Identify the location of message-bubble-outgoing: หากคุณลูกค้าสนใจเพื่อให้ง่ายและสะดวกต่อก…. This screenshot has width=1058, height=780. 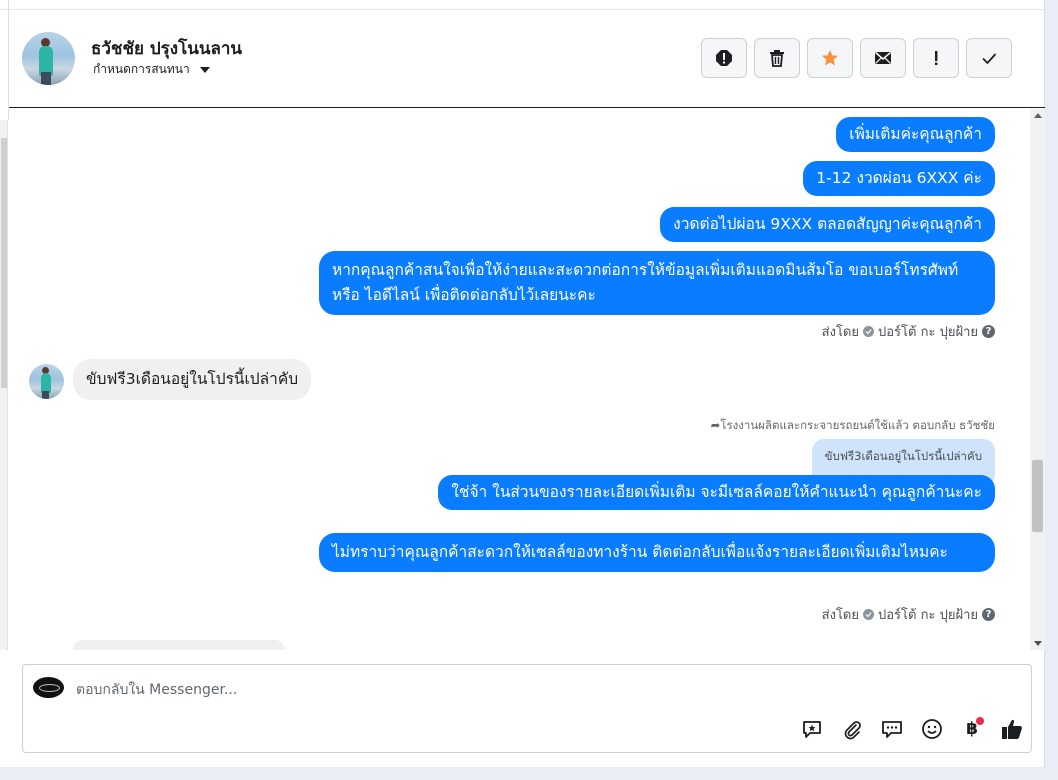
(657, 283).